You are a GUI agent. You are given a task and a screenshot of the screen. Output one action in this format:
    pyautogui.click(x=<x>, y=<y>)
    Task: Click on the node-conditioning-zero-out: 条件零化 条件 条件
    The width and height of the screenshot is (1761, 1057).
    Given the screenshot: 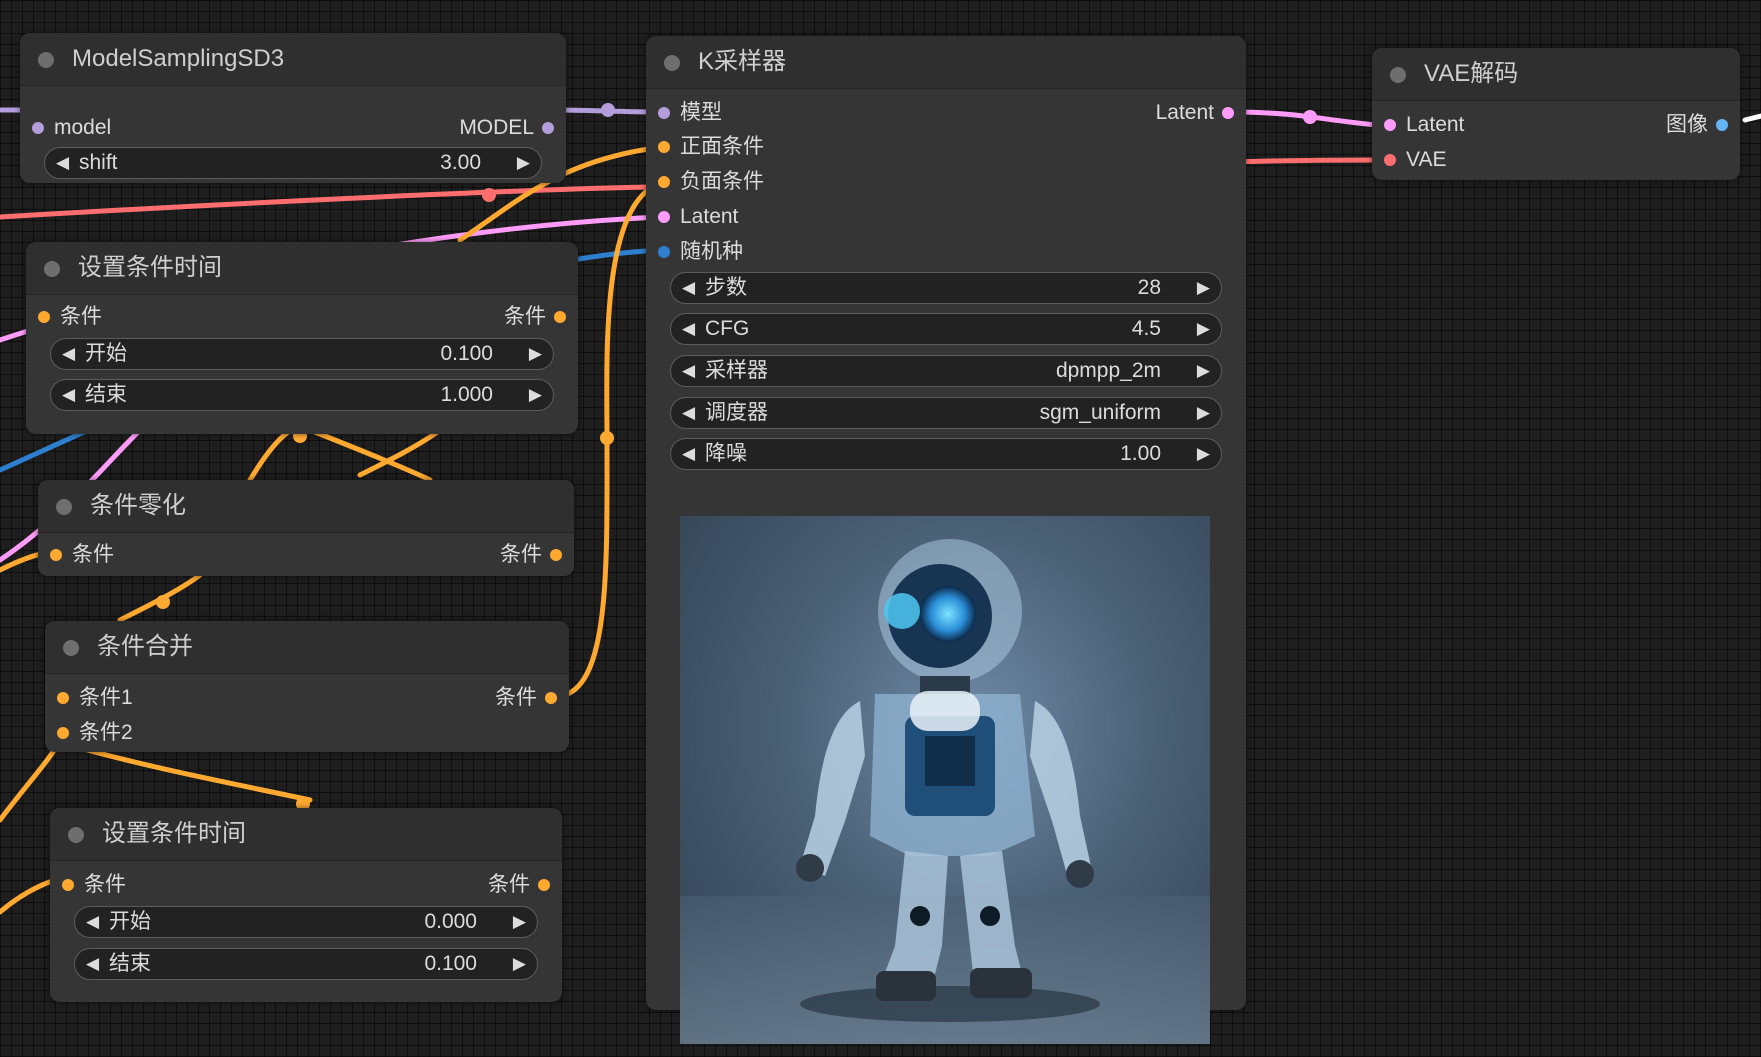 What is the action you would take?
    pyautogui.click(x=306, y=528)
    